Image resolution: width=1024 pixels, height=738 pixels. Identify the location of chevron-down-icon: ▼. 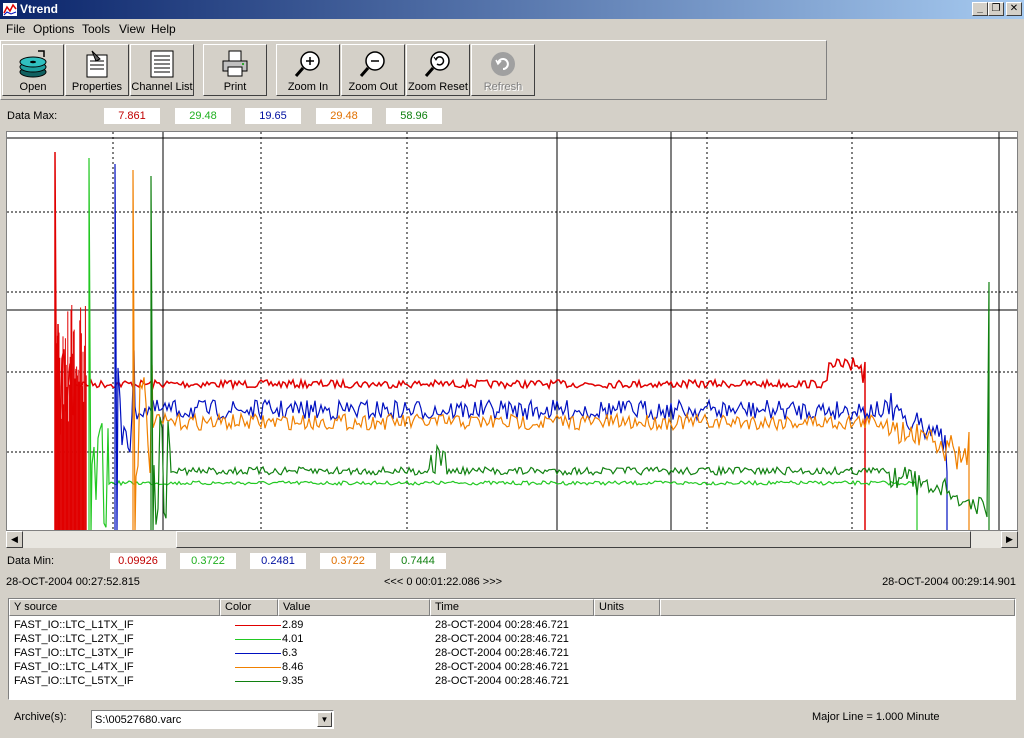
(324, 719).